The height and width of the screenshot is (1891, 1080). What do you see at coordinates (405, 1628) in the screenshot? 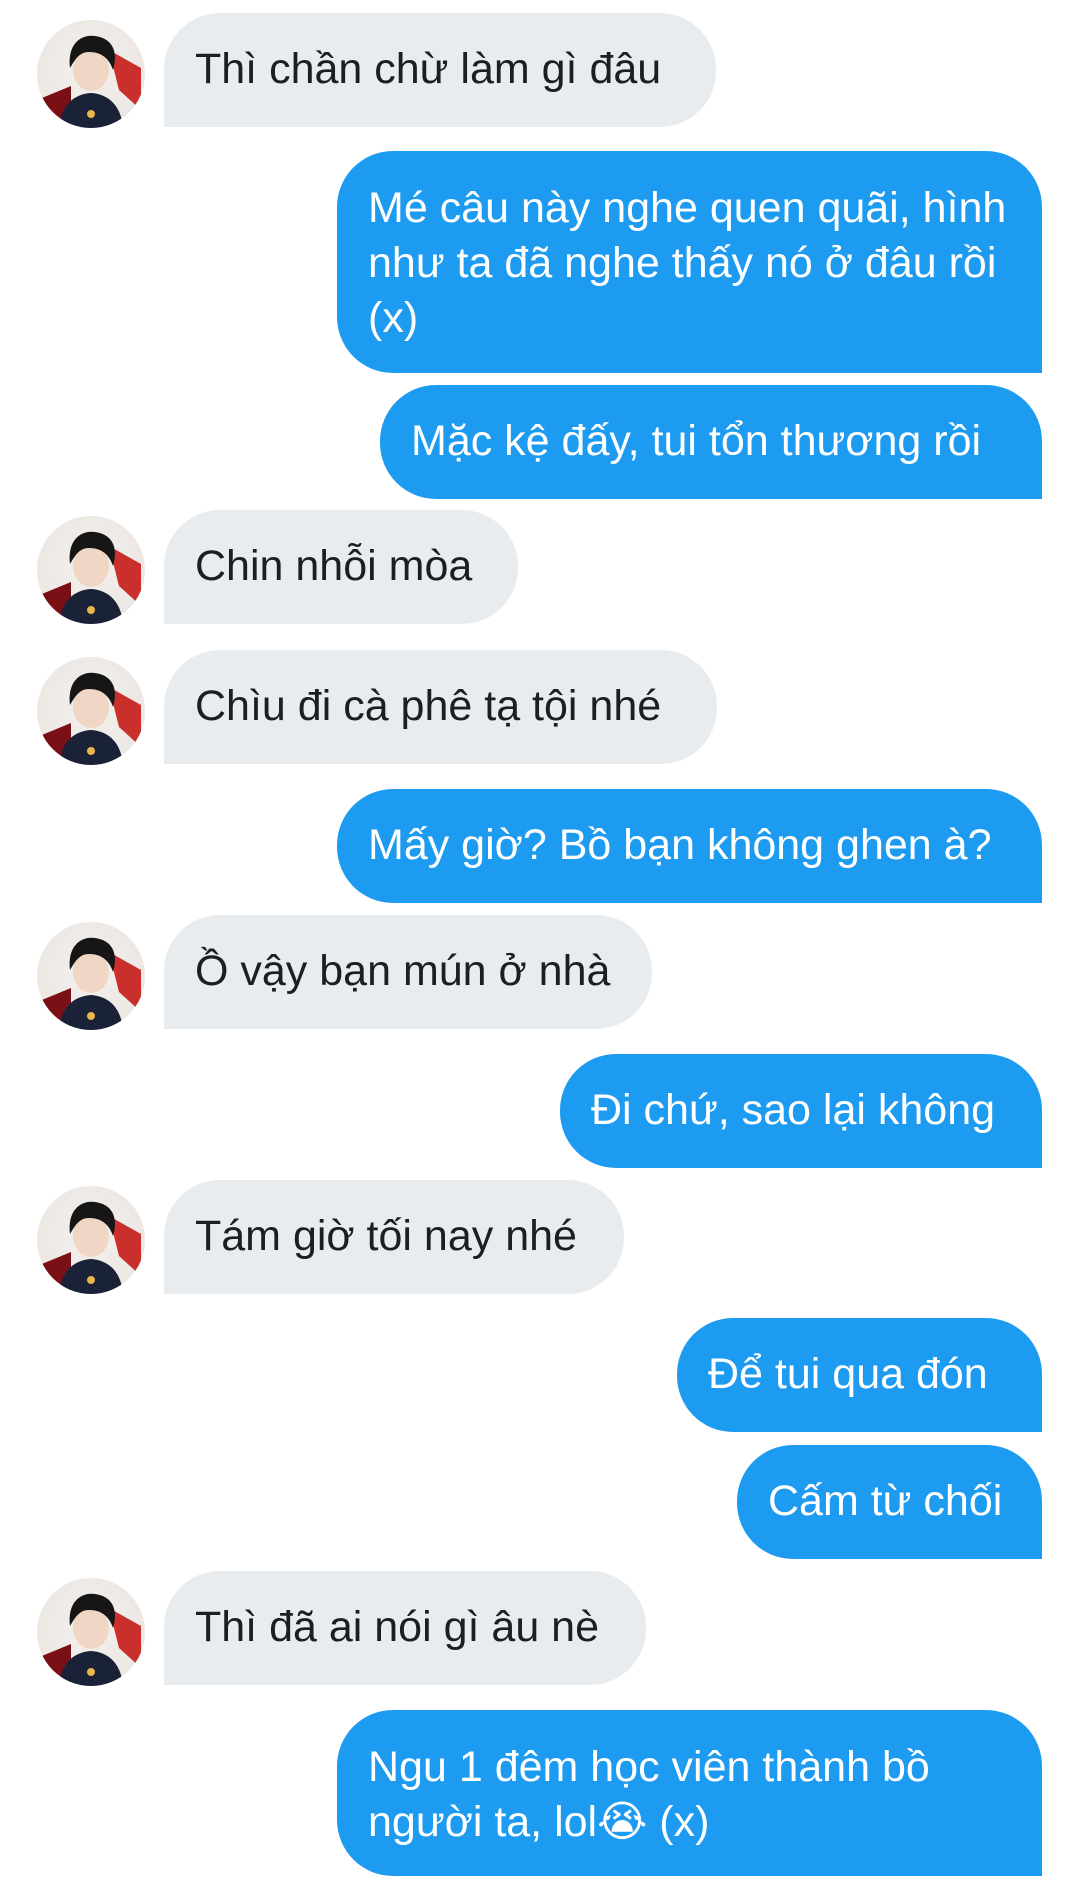
I see `message-bubble-incoming: Thì đã ai nói gì âu nè` at bounding box center [405, 1628].